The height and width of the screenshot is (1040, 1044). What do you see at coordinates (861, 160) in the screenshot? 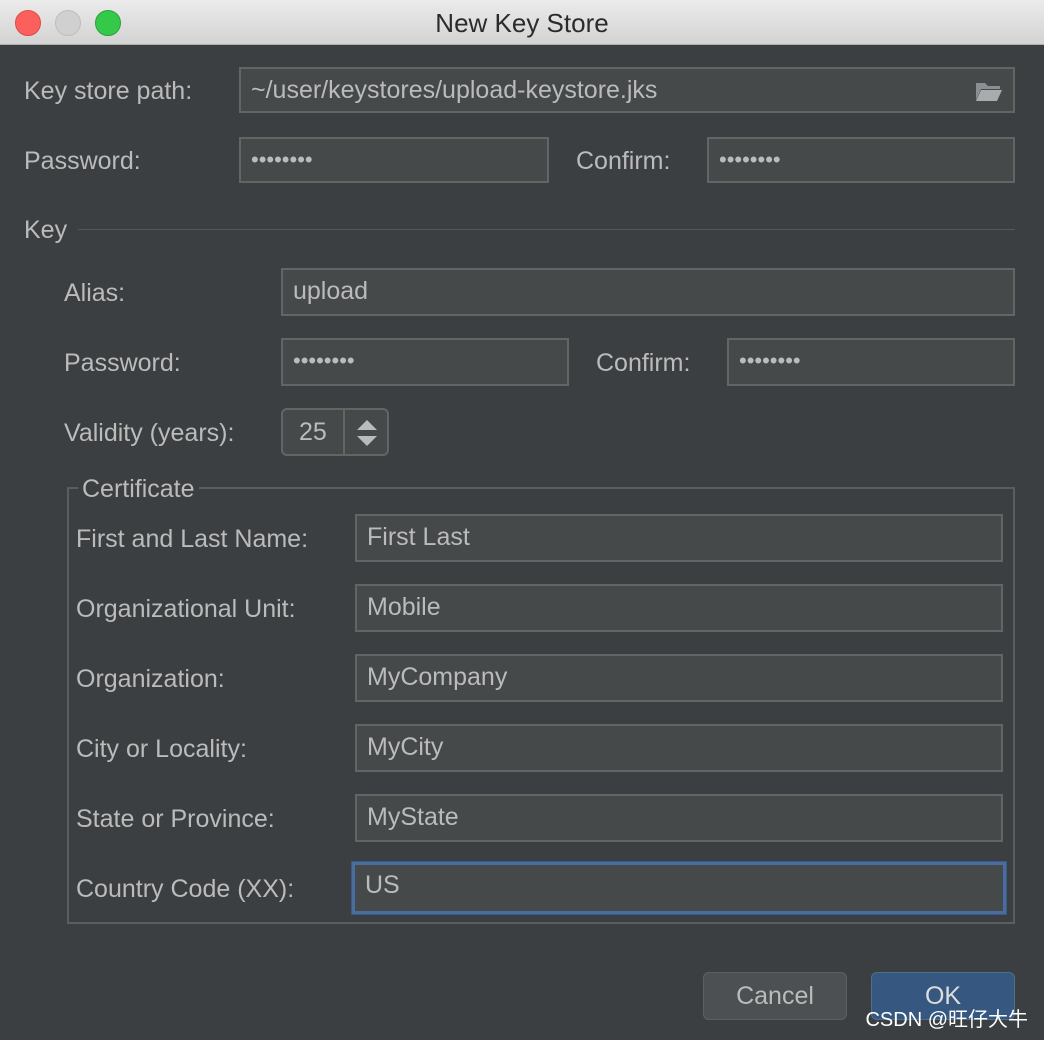
I see `keystore-confirm-field: ••••••••` at bounding box center [861, 160].